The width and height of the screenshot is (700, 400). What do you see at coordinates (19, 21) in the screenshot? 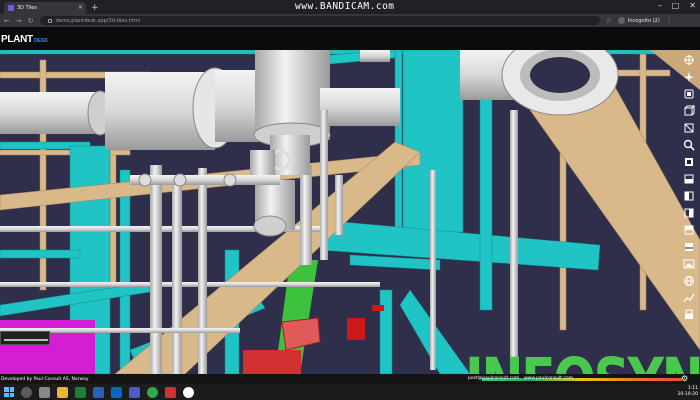
I see `forward-icon: →` at bounding box center [19, 21].